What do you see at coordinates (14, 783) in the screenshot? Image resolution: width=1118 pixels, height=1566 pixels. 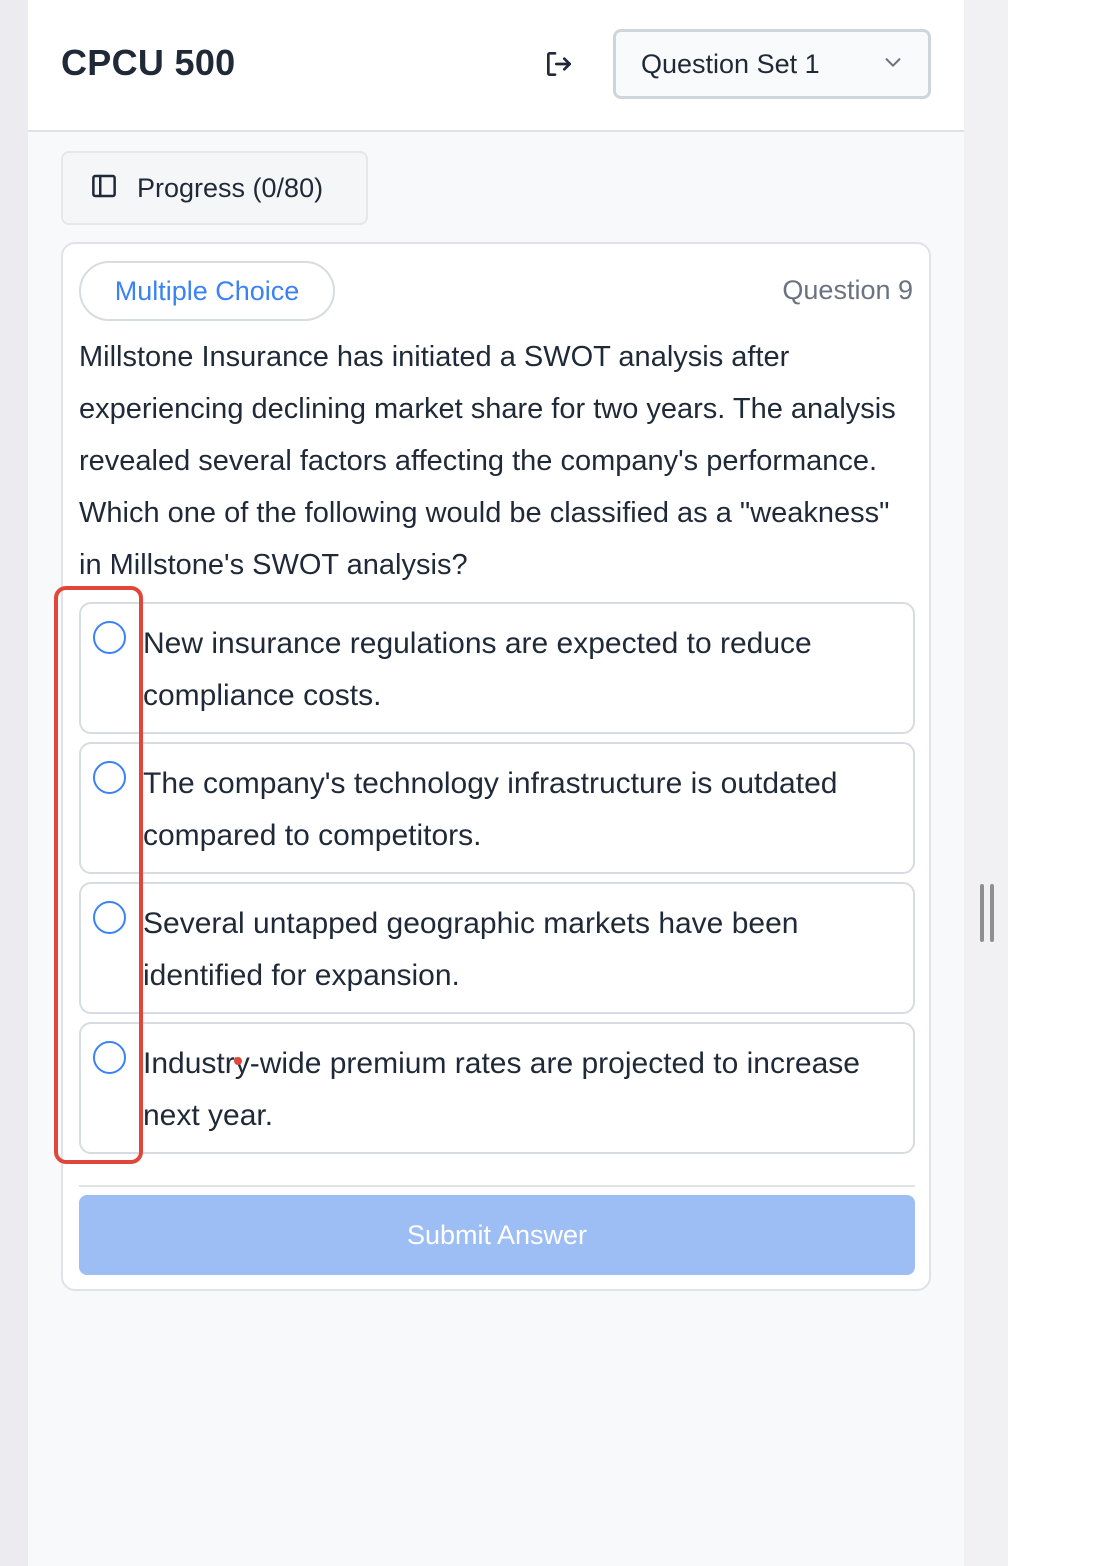 I see `left-gutter` at bounding box center [14, 783].